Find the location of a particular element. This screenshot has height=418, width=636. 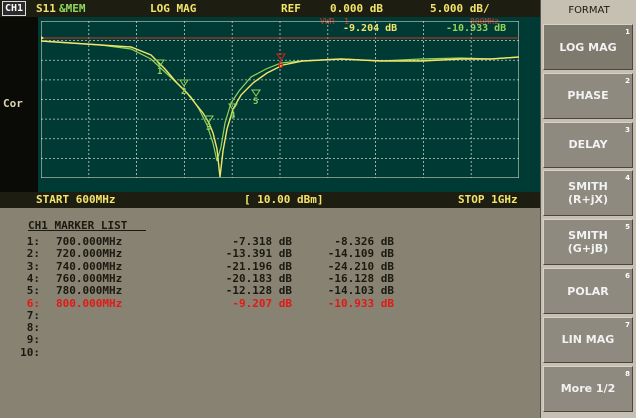

marker-6-label: 6 is located at coordinates (280, 66).